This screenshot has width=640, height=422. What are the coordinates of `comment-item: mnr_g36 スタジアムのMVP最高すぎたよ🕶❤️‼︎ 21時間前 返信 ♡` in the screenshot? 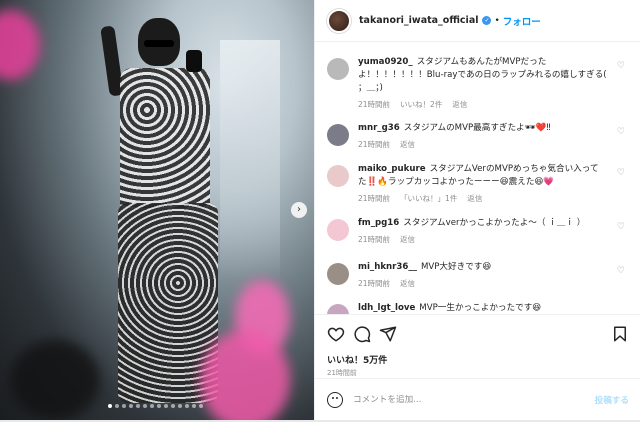 It's located at (482, 136).